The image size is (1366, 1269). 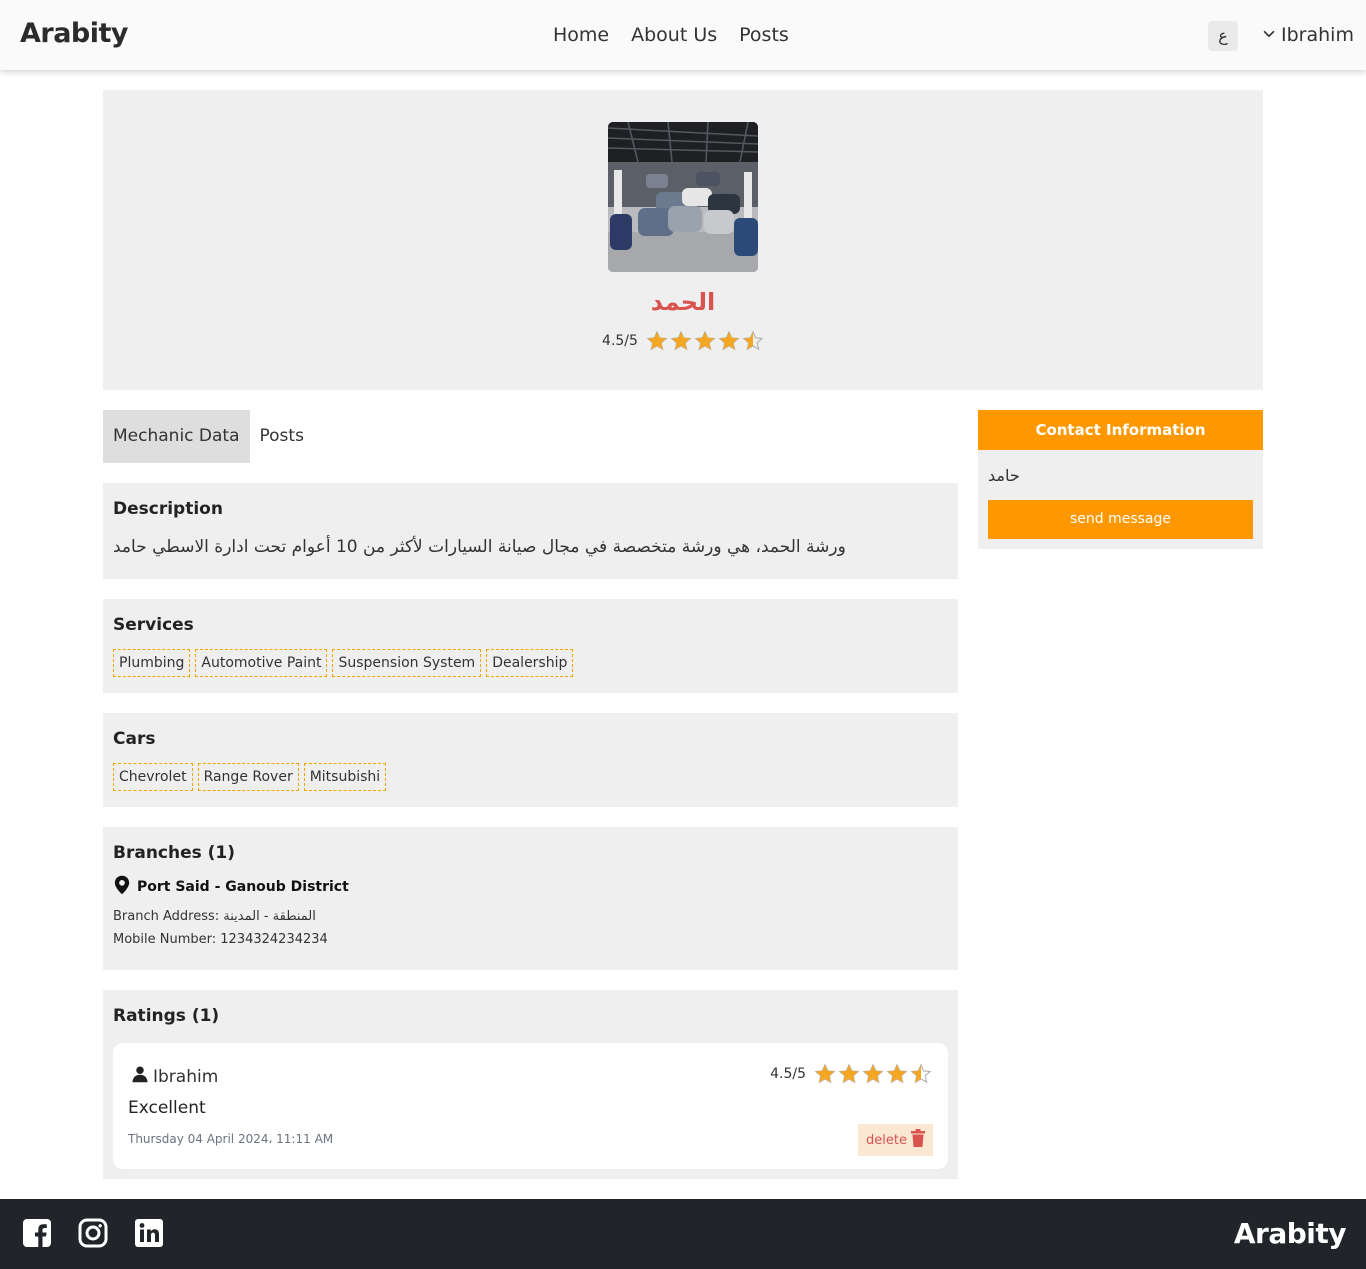 What do you see at coordinates (407, 663) in the screenshot?
I see `service-tag: Suspension System` at bounding box center [407, 663].